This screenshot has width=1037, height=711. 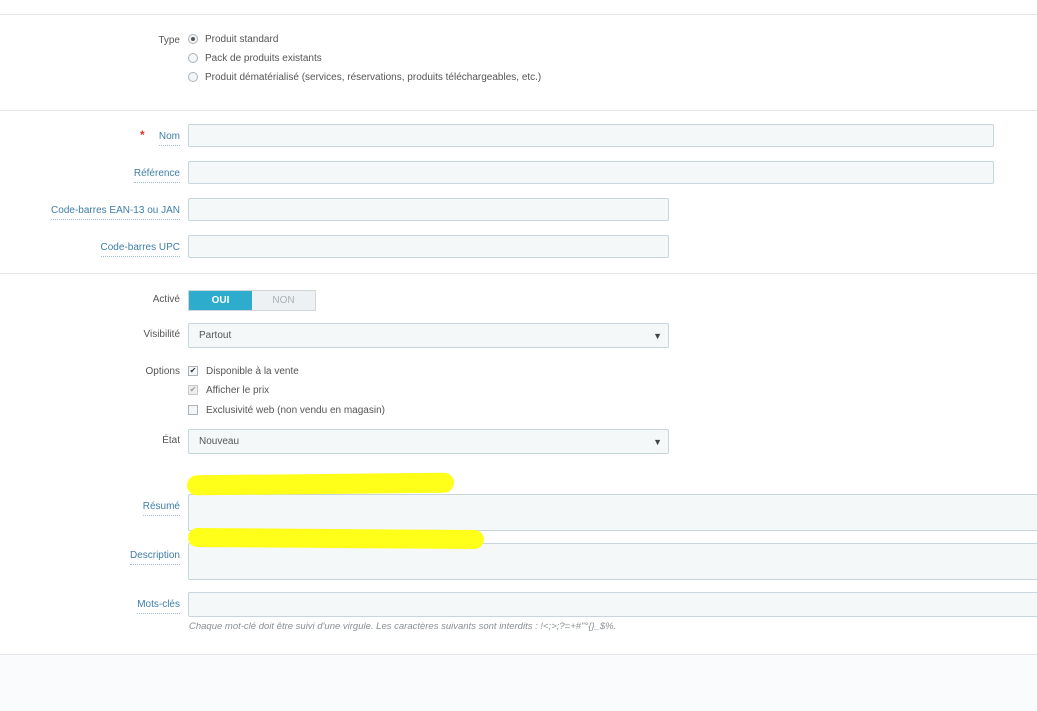 I want to click on reference-label: Référence, so click(x=156, y=174).